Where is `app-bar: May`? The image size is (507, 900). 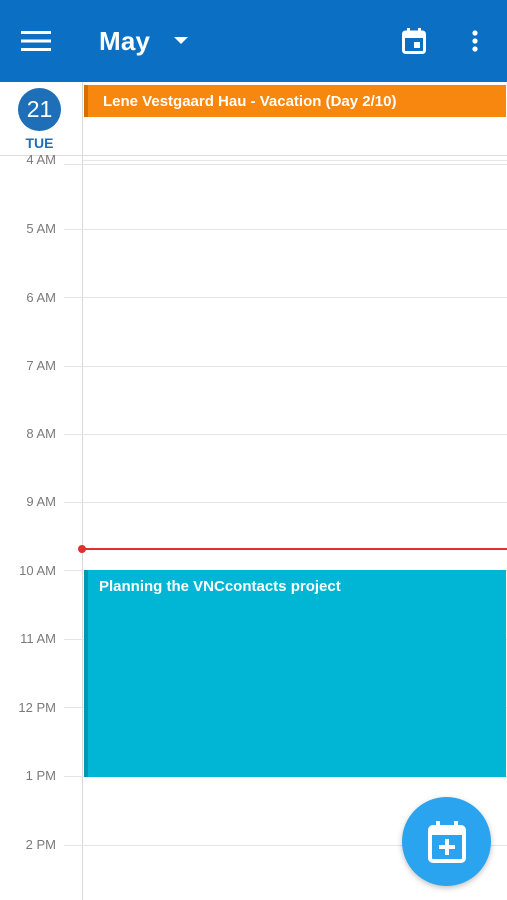 app-bar: May is located at coordinates (253, 41).